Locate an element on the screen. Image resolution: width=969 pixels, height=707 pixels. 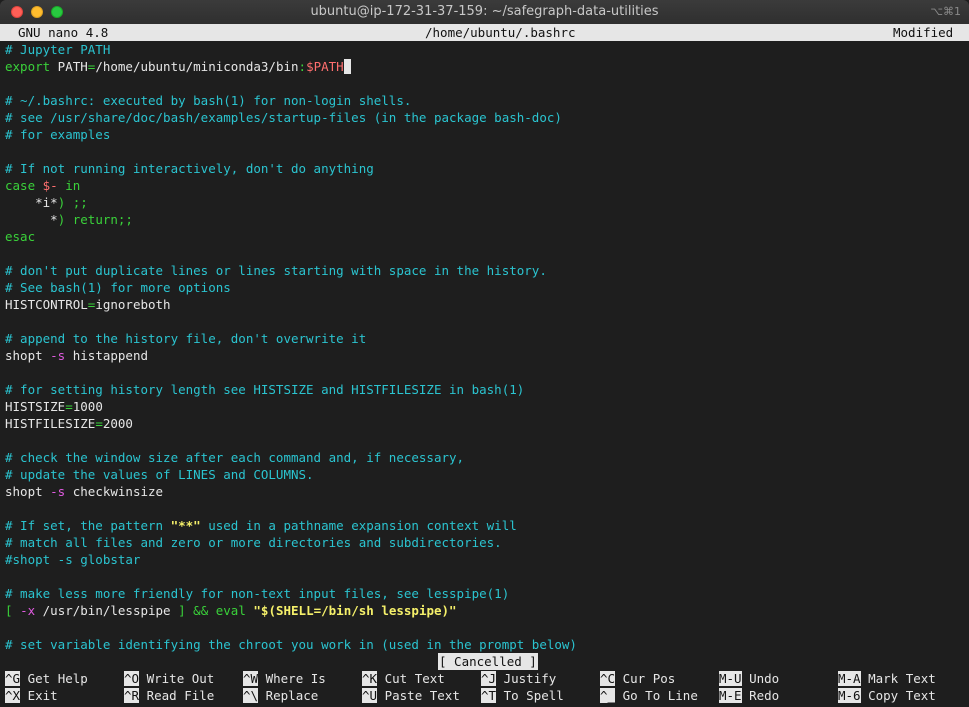
editor-line: #shopt -s globstar is located at coordinates (72, 559).